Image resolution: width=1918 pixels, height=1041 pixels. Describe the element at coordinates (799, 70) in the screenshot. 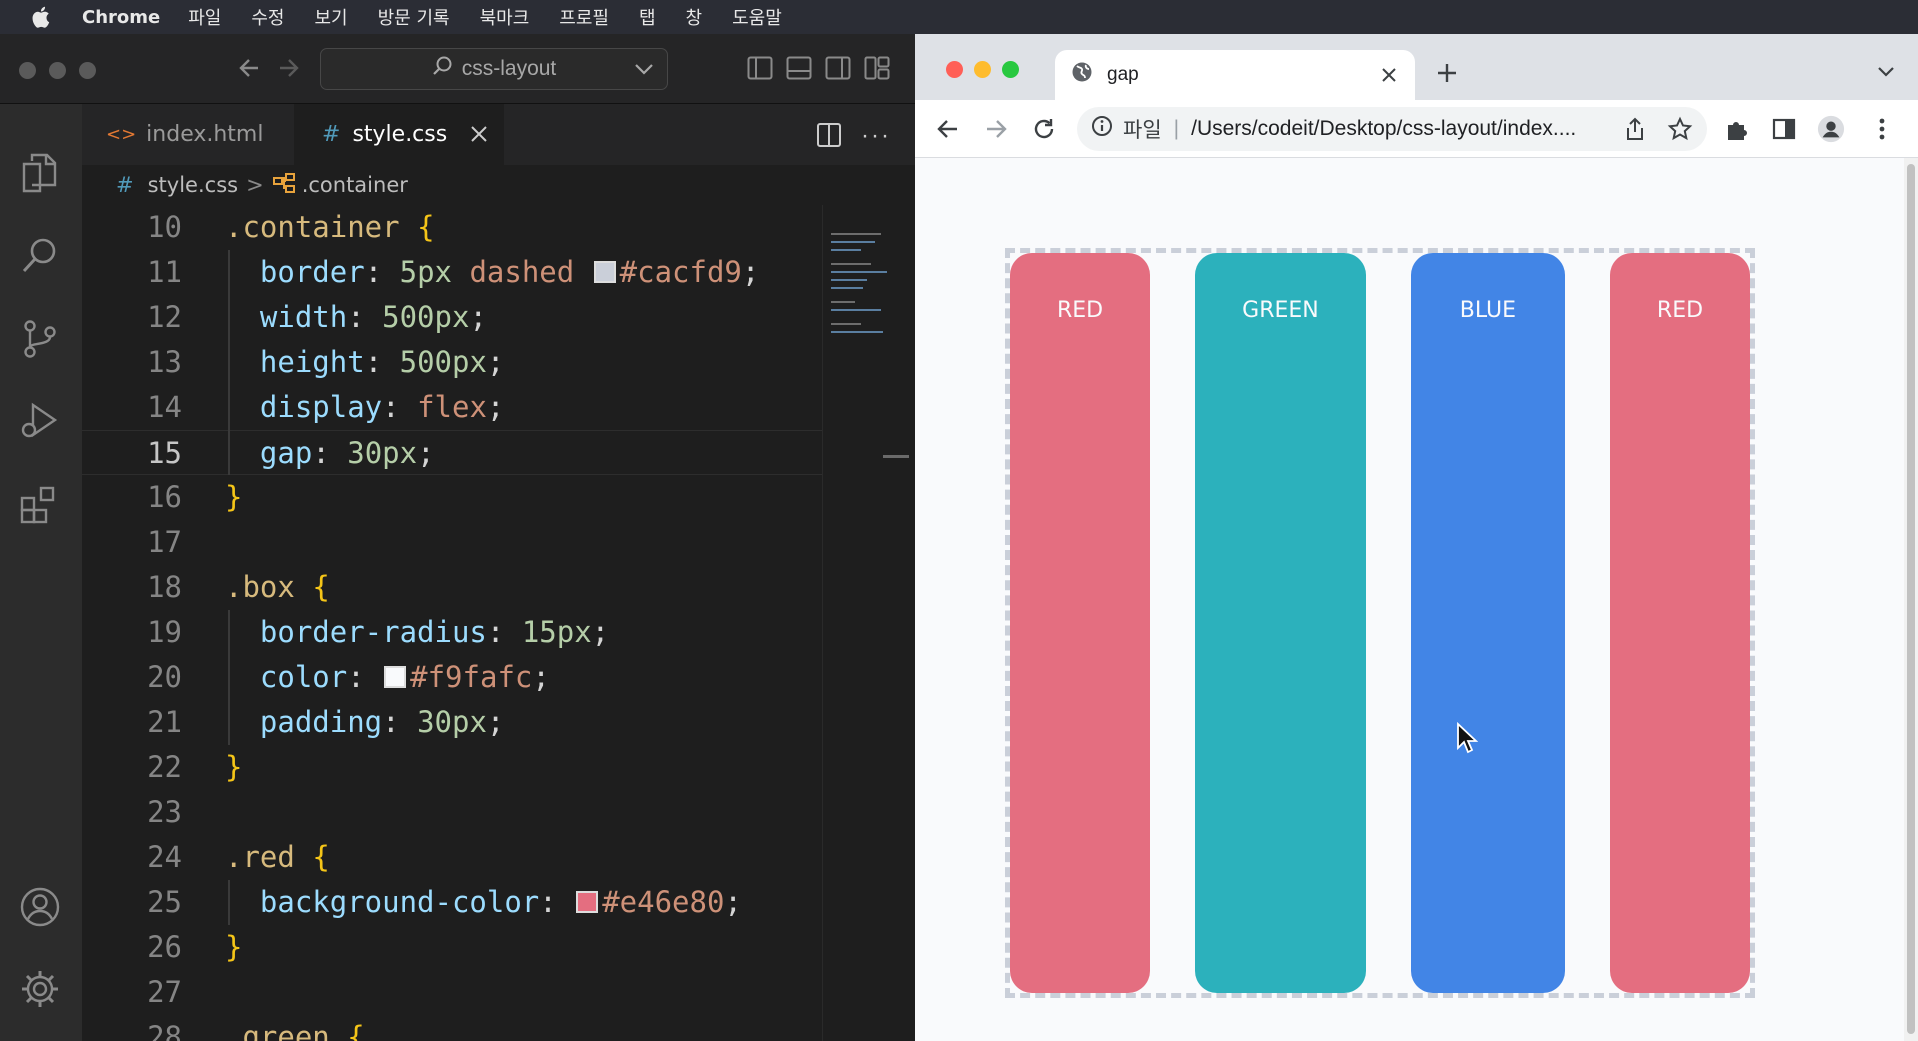

I see `toggle-panel-icon` at that location.